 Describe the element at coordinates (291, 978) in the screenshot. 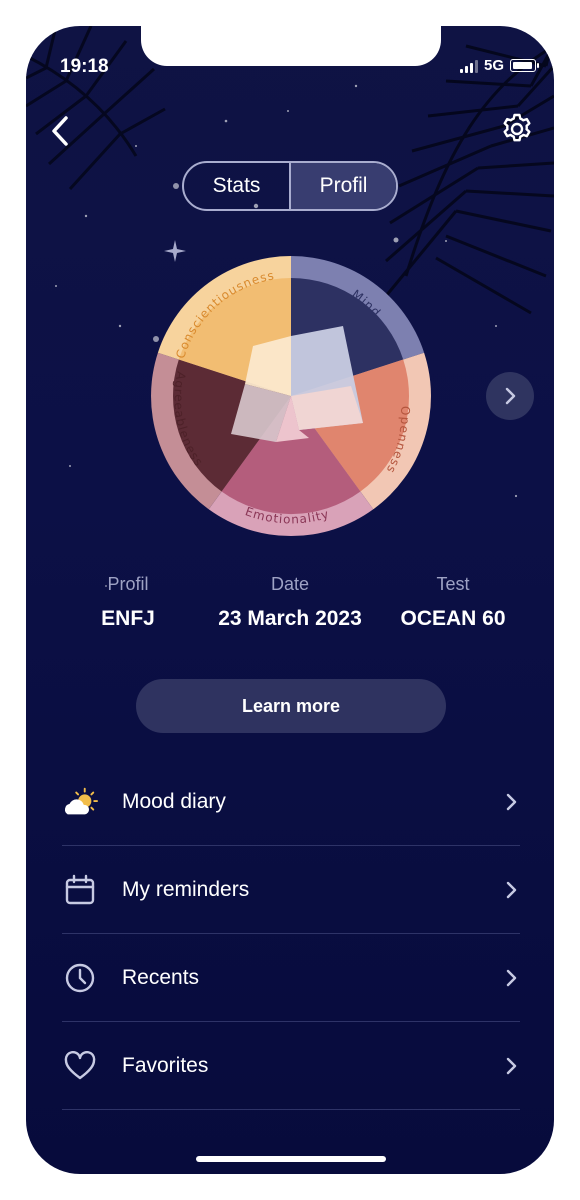

I see `menu-item-recents: Recents` at that location.